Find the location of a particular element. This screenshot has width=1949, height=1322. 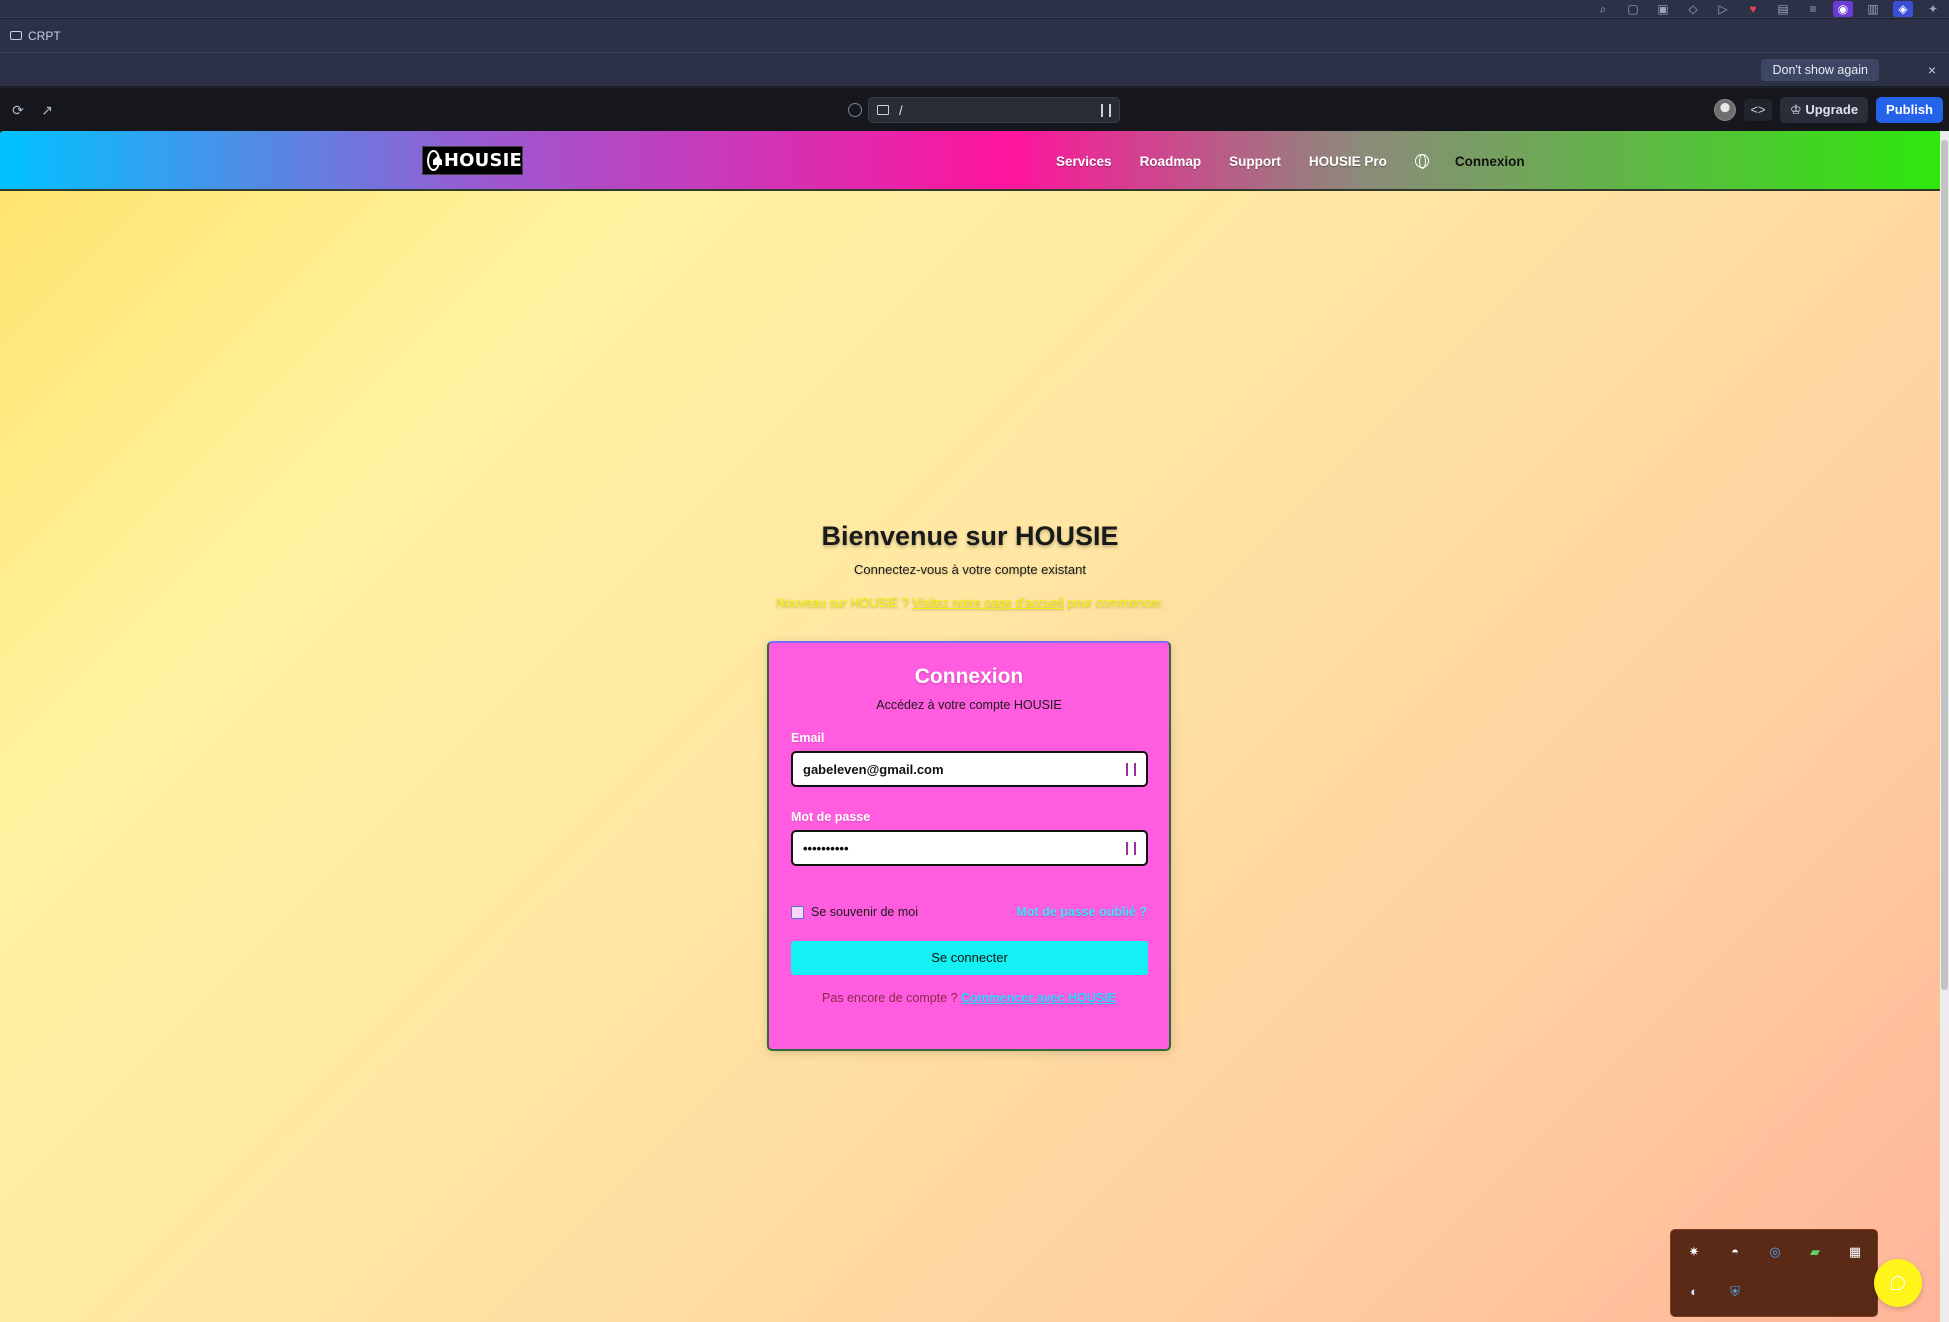

scrollbar-thumb is located at coordinates (1944, 565).